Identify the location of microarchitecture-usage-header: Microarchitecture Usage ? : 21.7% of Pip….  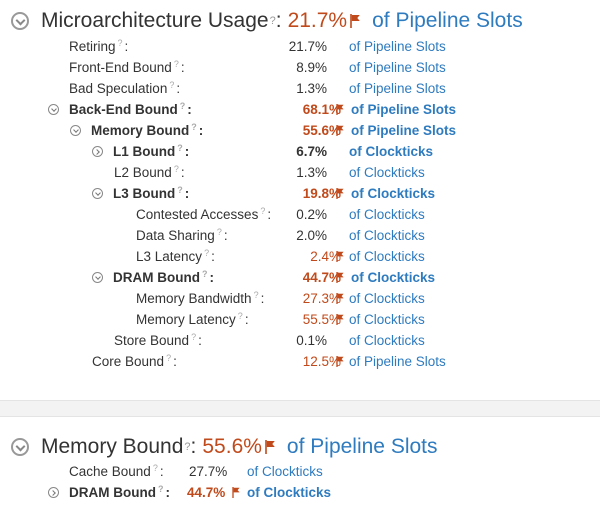
(267, 21).